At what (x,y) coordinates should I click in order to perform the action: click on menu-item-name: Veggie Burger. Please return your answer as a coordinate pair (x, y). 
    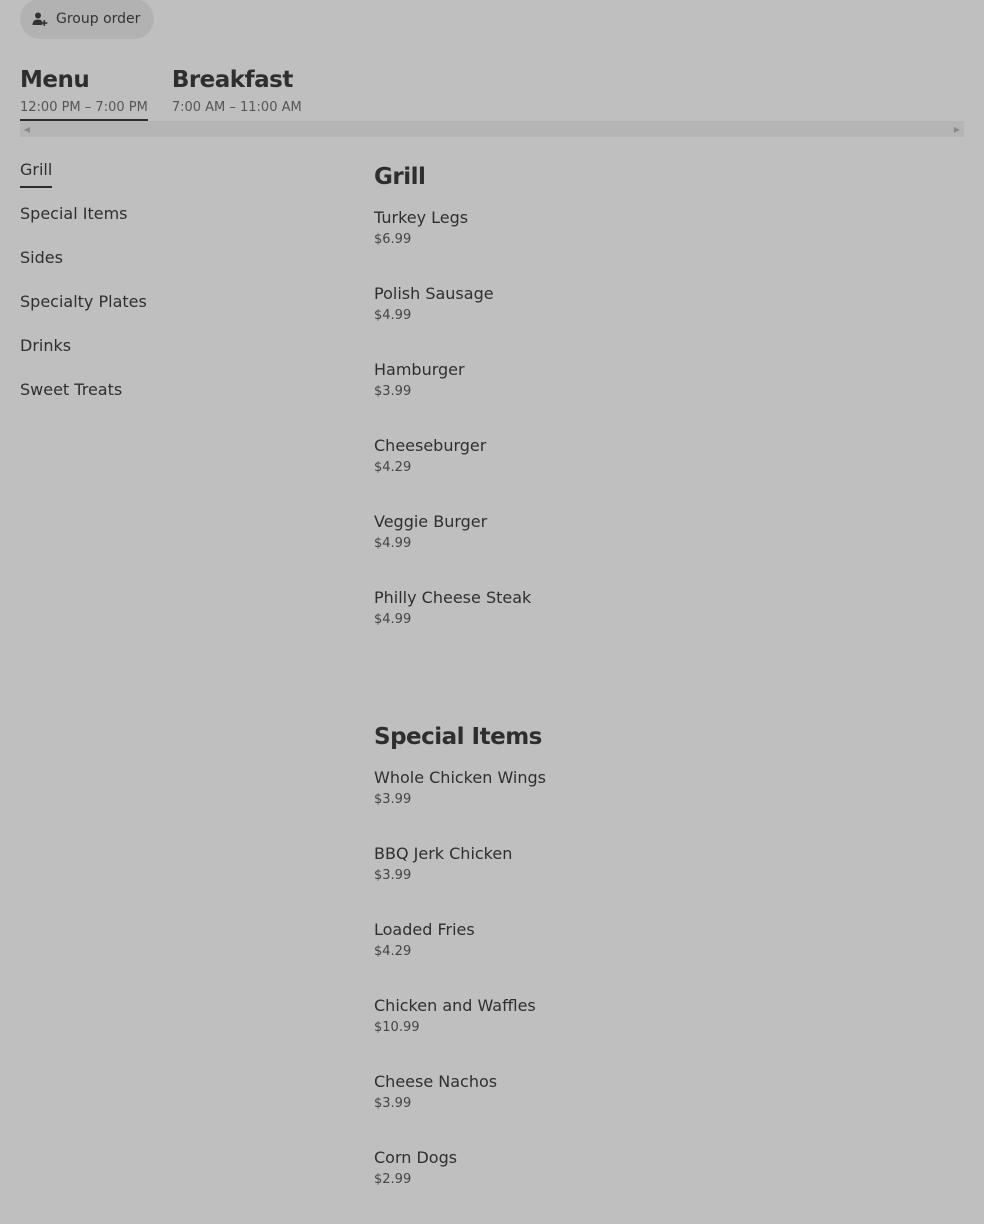
    Looking at the image, I should click on (431, 521).